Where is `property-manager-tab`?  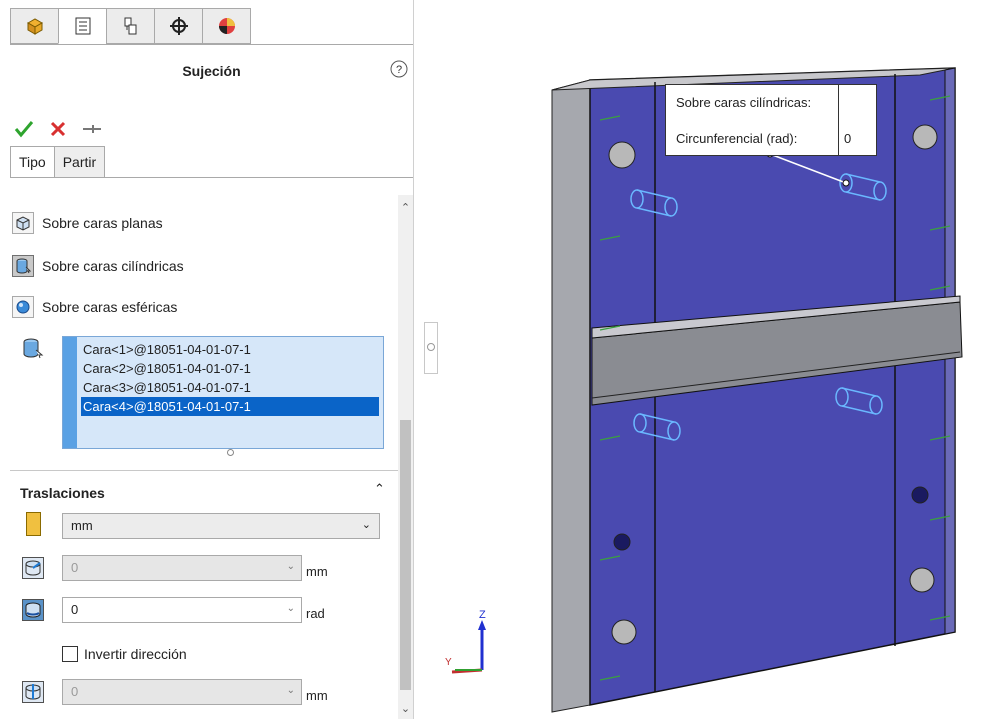 property-manager-tab is located at coordinates (82, 26).